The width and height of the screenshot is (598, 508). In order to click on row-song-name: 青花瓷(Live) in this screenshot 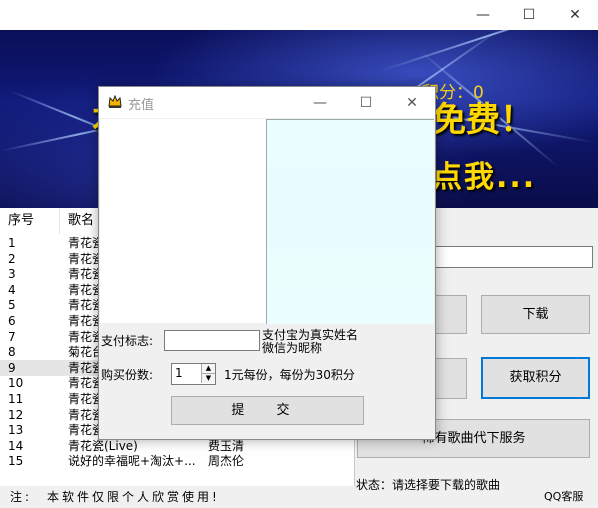, I will do `click(103, 445)`.